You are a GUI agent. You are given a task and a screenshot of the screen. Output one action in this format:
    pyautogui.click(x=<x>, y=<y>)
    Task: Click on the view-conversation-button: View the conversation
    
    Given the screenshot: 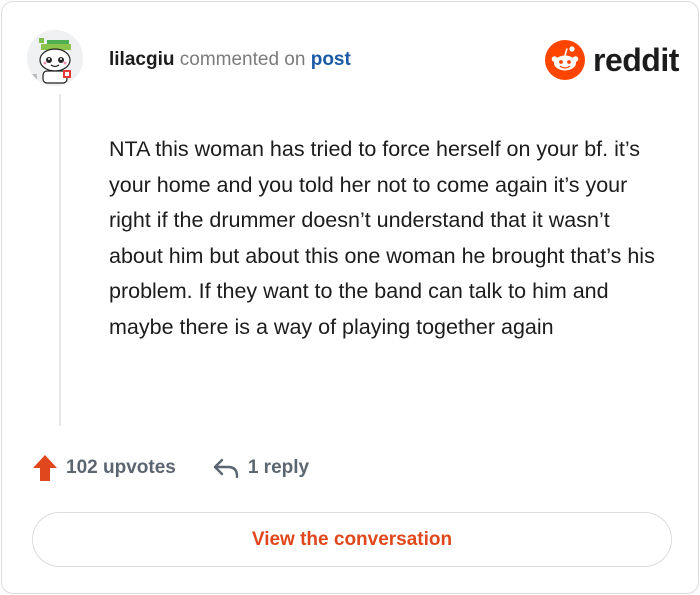 What is the action you would take?
    pyautogui.click(x=352, y=539)
    